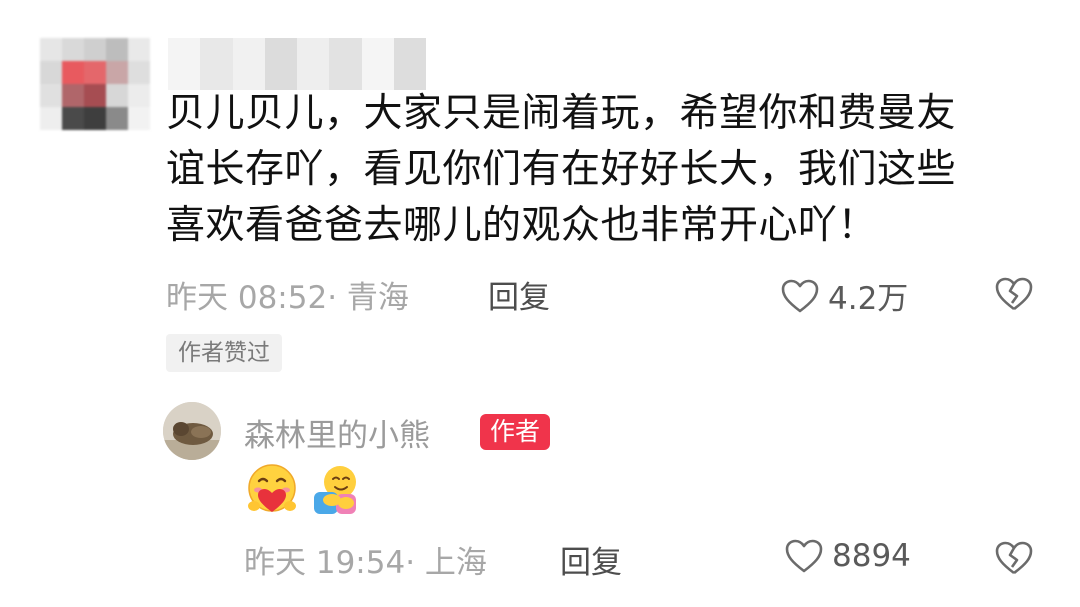 This screenshot has height=607, width=1080. What do you see at coordinates (446, 563) in the screenshot?
I see `reply-location: · 上海` at bounding box center [446, 563].